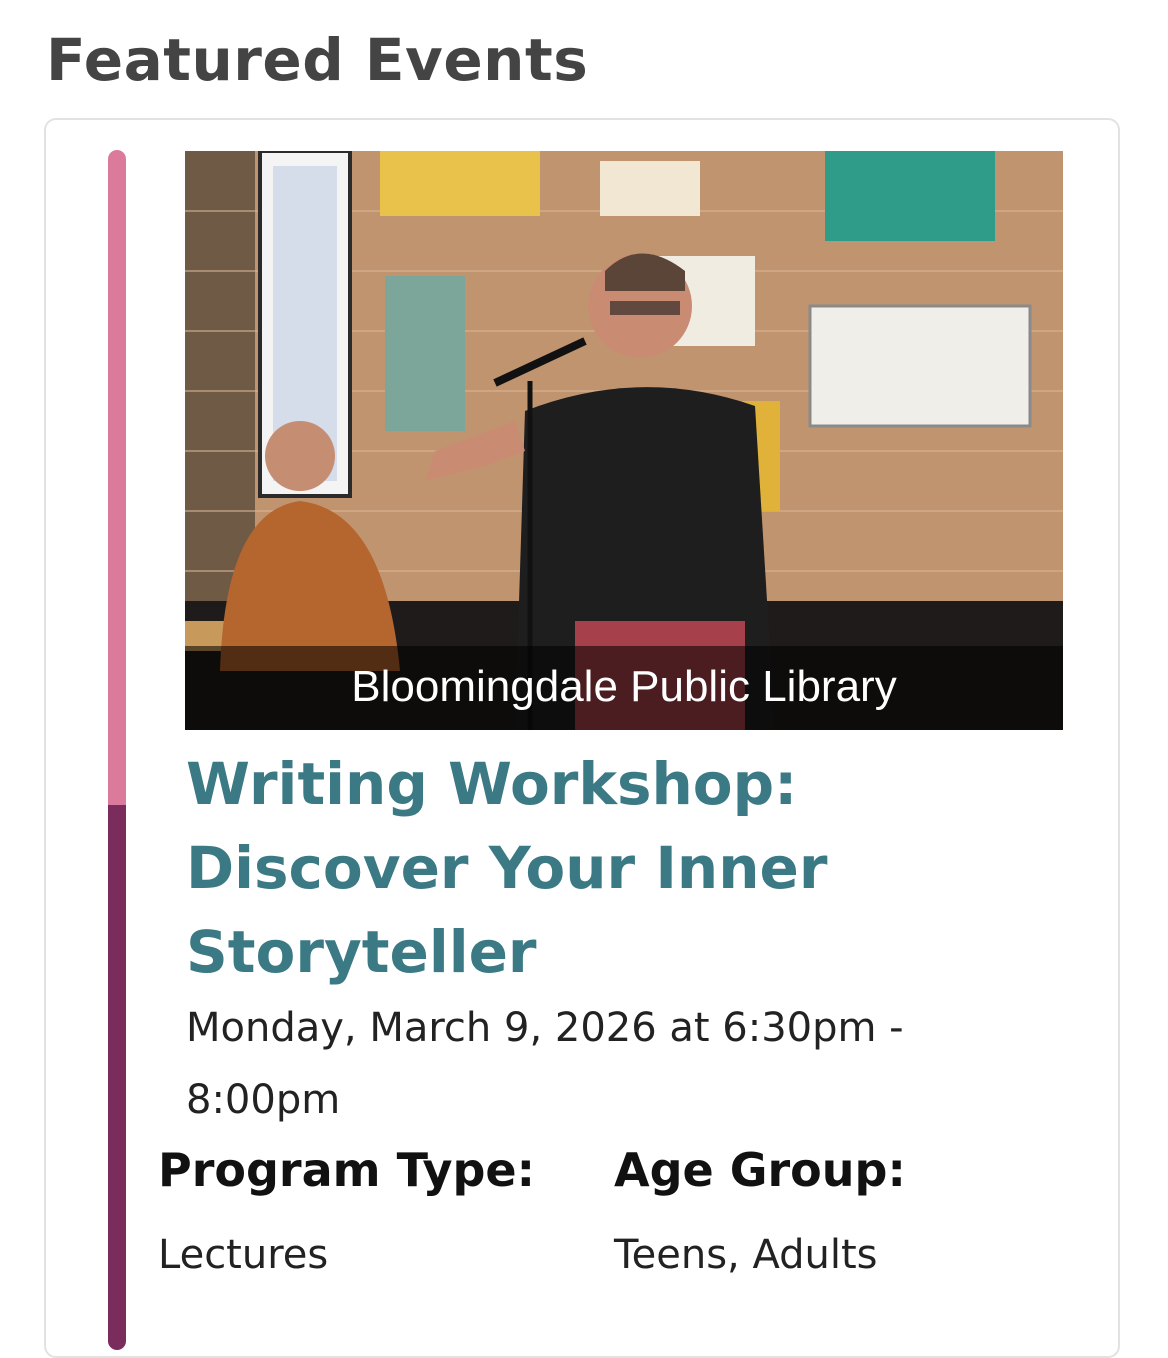  I want to click on event-datetime: Monday, March 9, 2026 at 6:30pm - 8:00pm, so click(545, 1064).